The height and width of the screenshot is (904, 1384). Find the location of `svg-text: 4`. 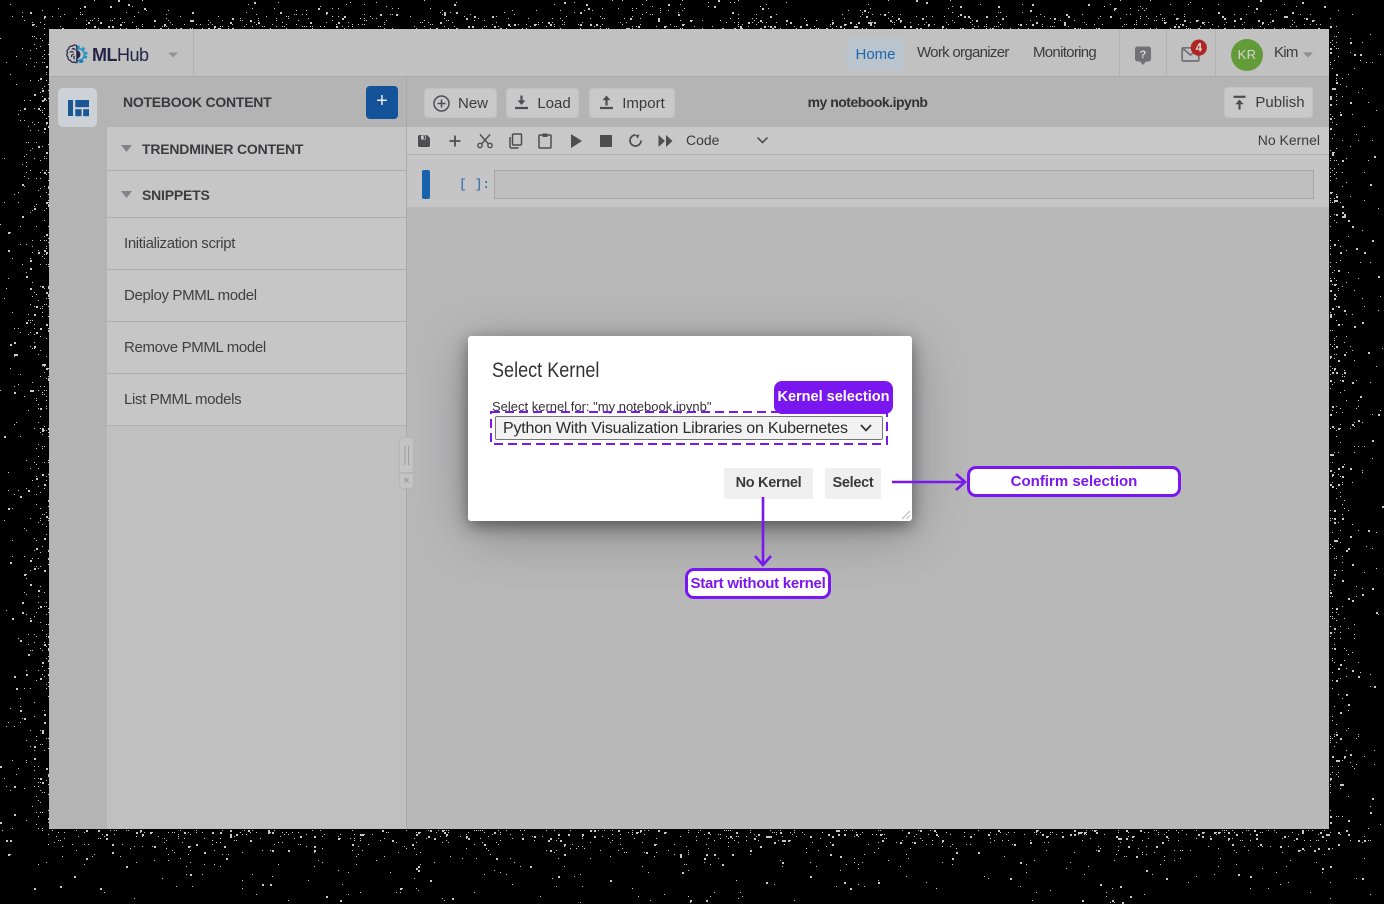

svg-text: 4 is located at coordinates (1199, 49).